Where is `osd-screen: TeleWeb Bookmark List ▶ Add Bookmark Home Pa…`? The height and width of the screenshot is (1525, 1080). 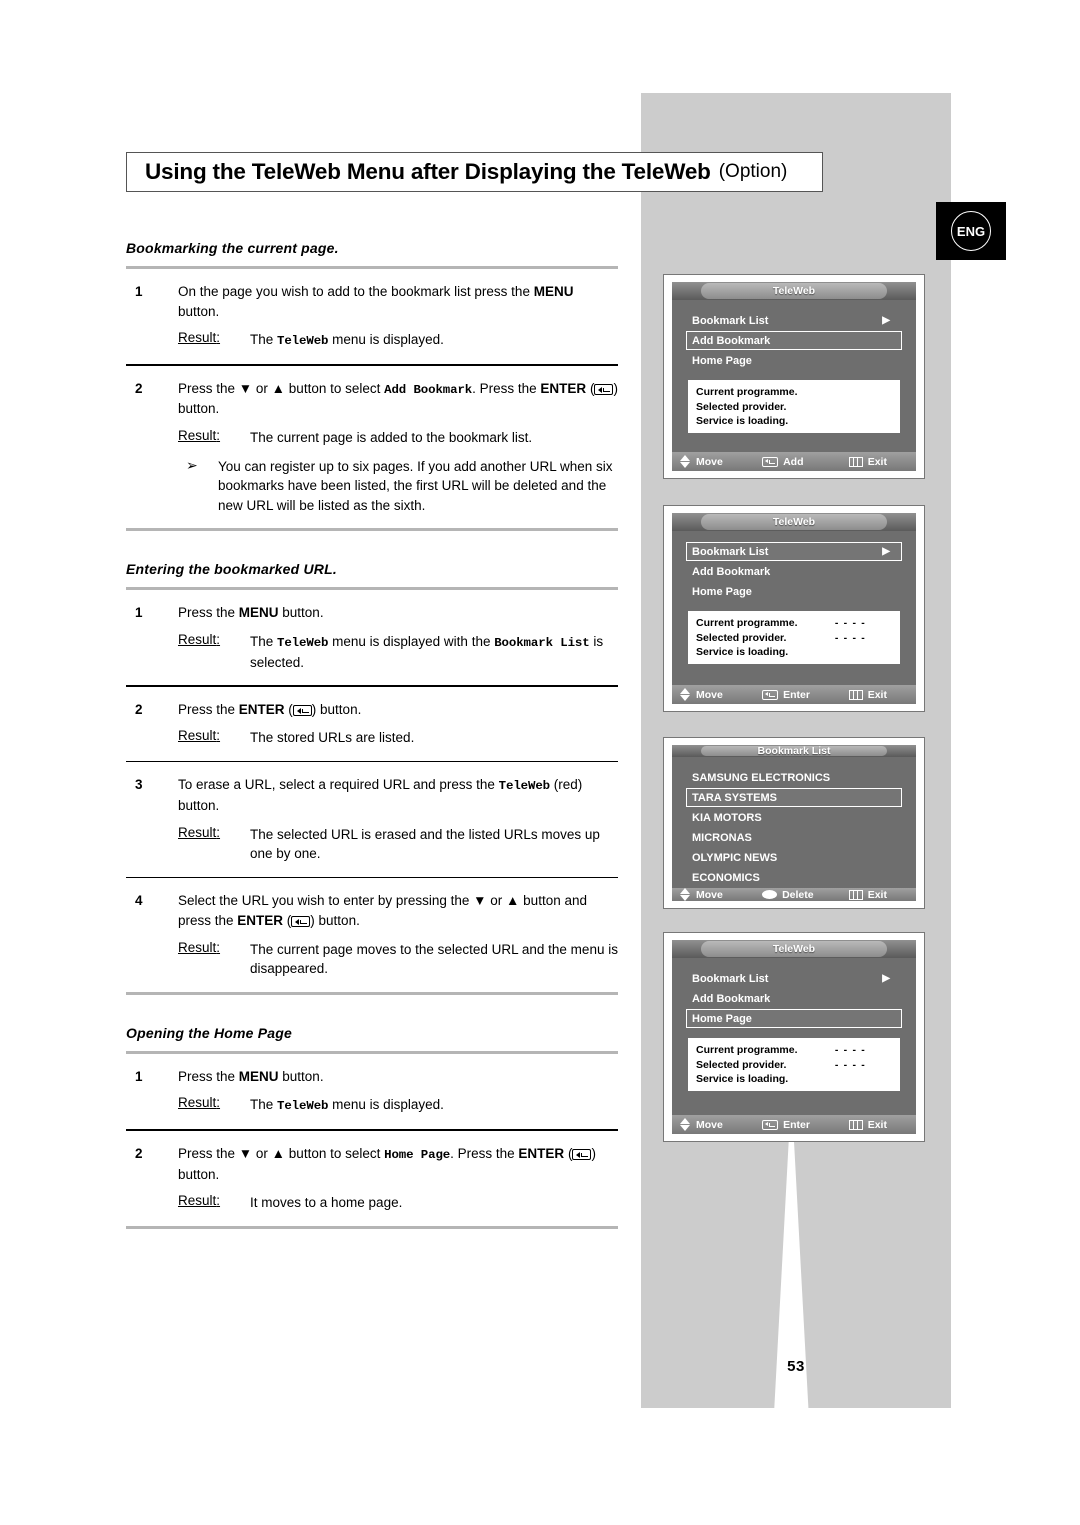 osd-screen: TeleWeb Bookmark List ▶ Add Bookmark Home Pa… is located at coordinates (794, 376).